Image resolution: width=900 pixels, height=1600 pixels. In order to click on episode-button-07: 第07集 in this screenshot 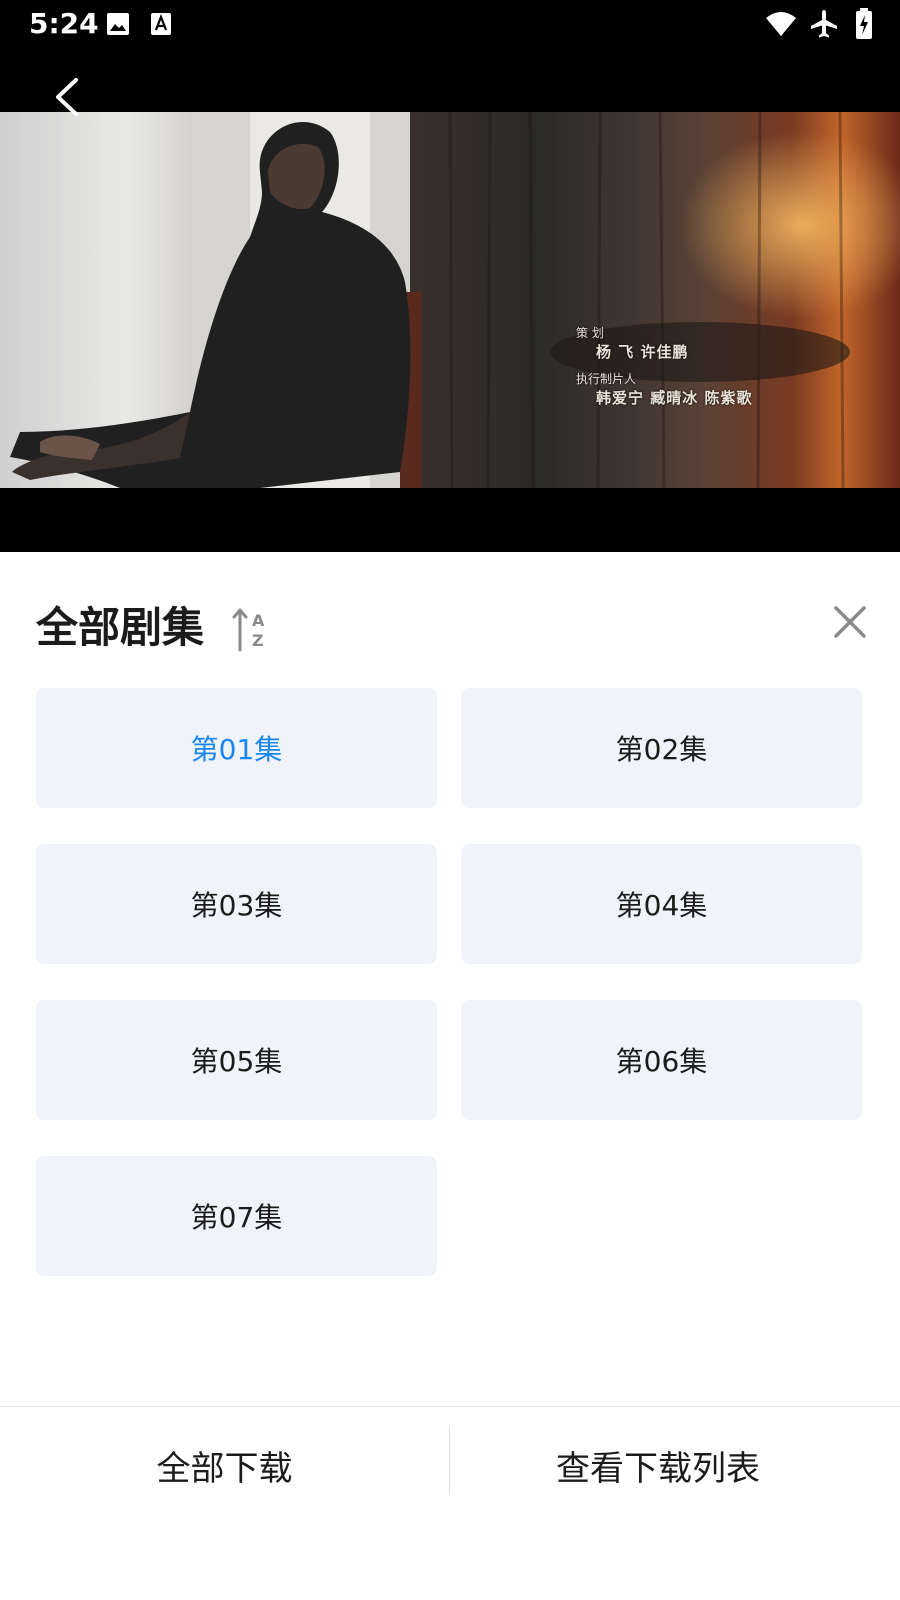, I will do `click(236, 1216)`.